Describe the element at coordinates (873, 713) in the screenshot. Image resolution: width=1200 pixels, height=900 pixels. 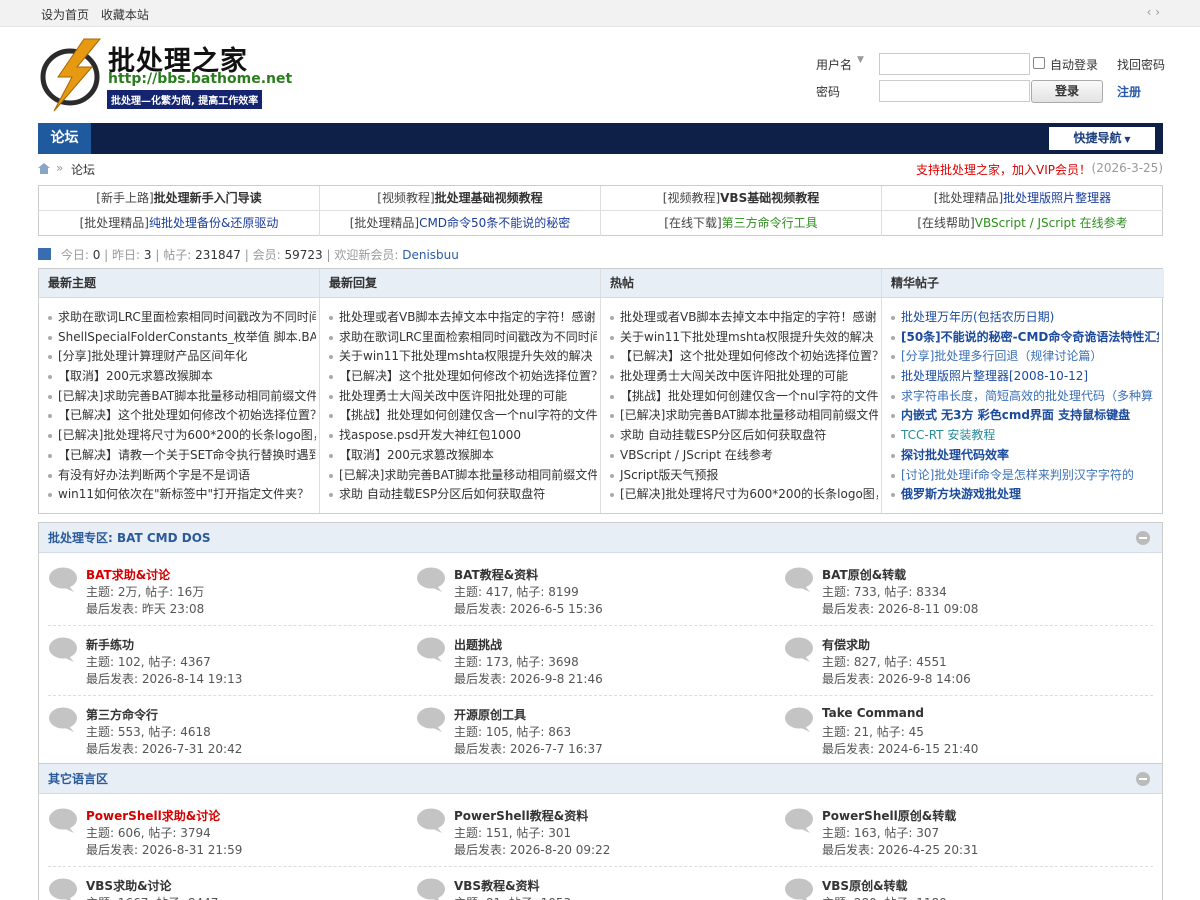
I see `forum-name: Take Command` at that location.